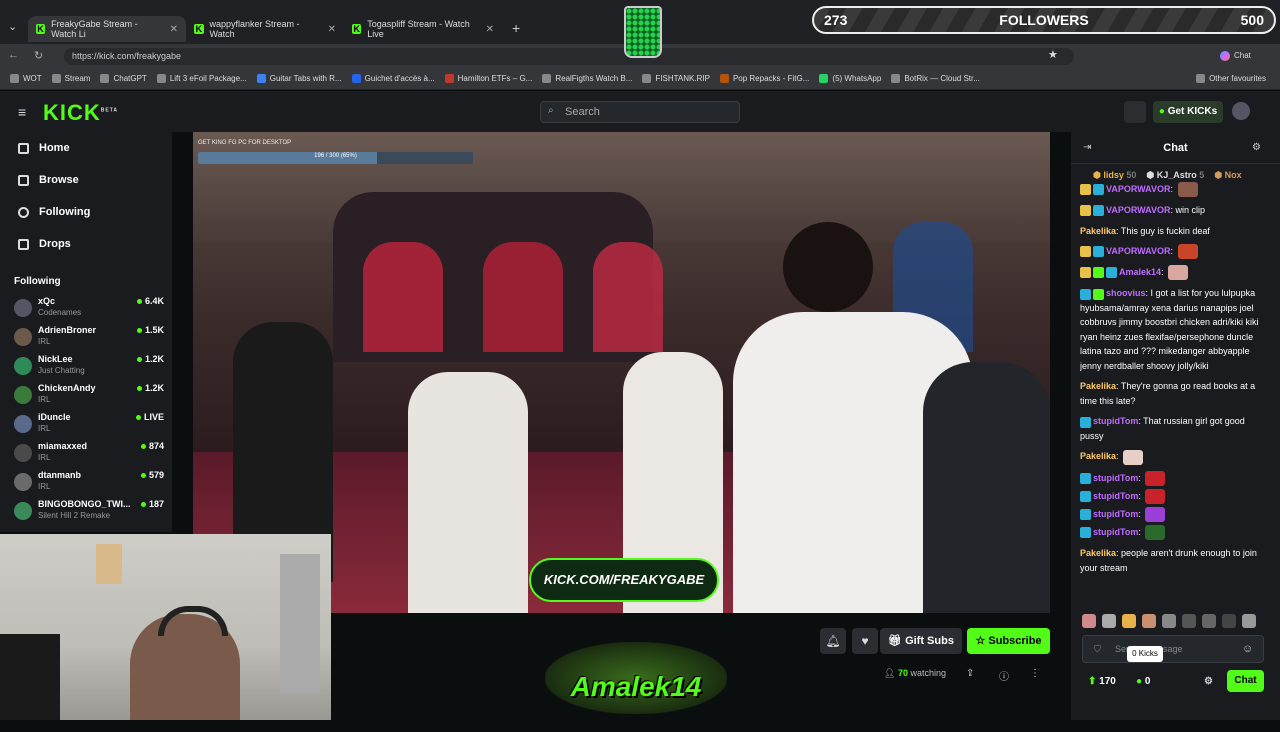  What do you see at coordinates (643, 32) in the screenshot?
I see `gum-jar-icon` at bounding box center [643, 32].